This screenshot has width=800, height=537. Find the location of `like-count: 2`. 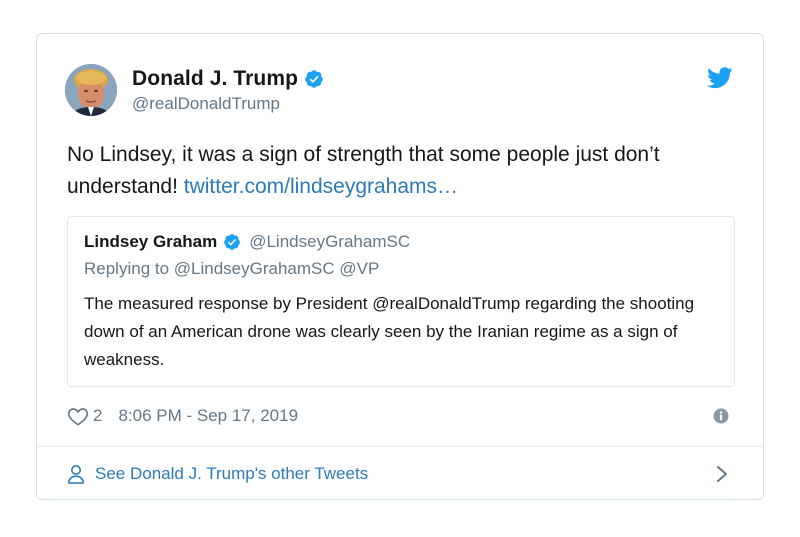

like-count: 2 is located at coordinates (97, 416).